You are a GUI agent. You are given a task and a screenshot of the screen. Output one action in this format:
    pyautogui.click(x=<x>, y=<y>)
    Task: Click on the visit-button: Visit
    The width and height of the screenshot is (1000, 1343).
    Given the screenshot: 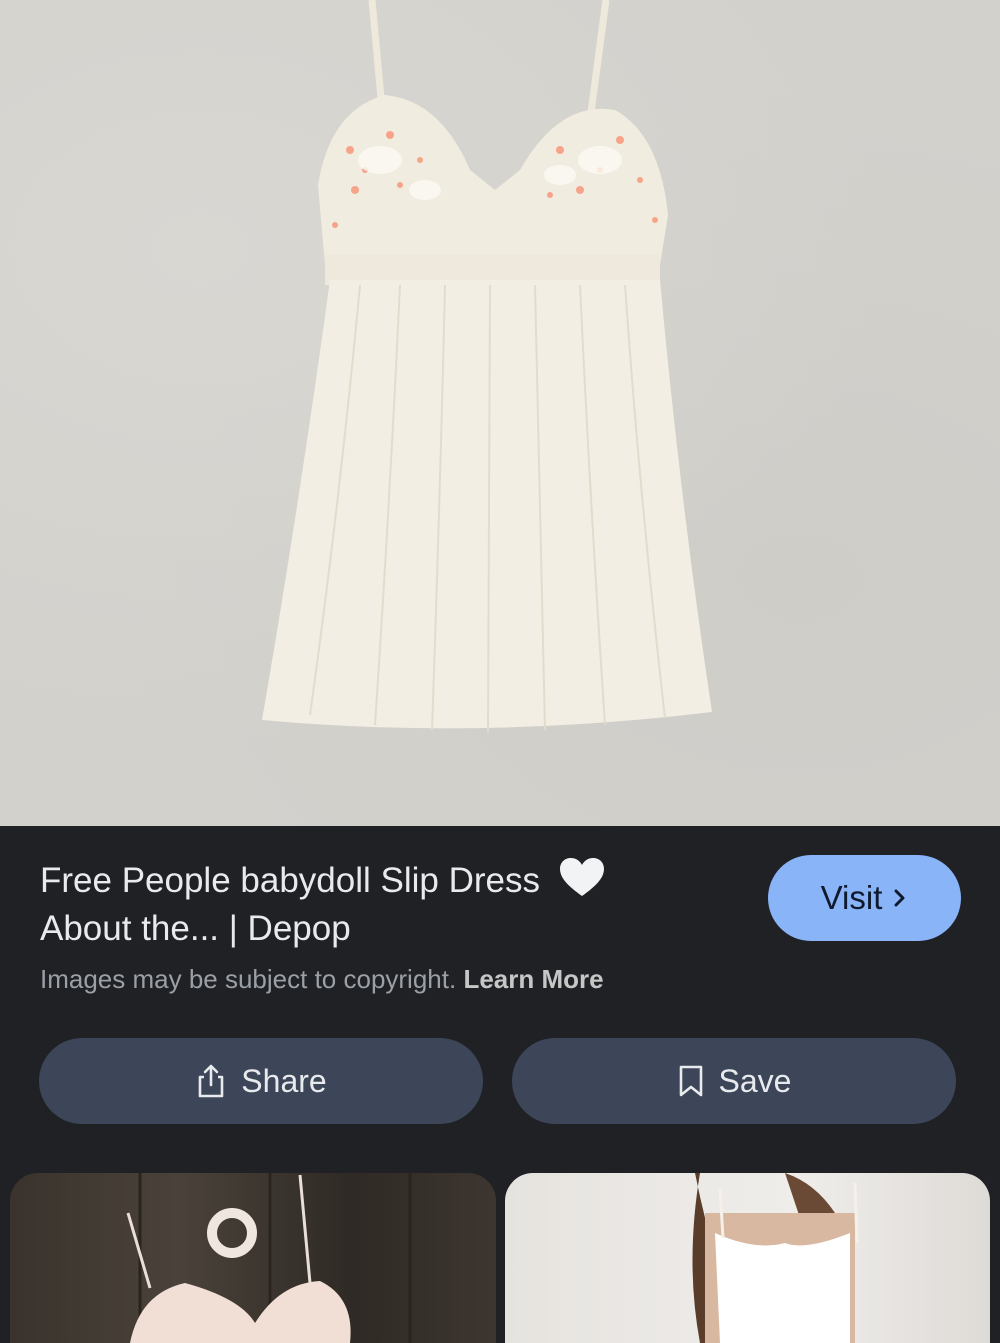 What is the action you would take?
    pyautogui.click(x=864, y=898)
    